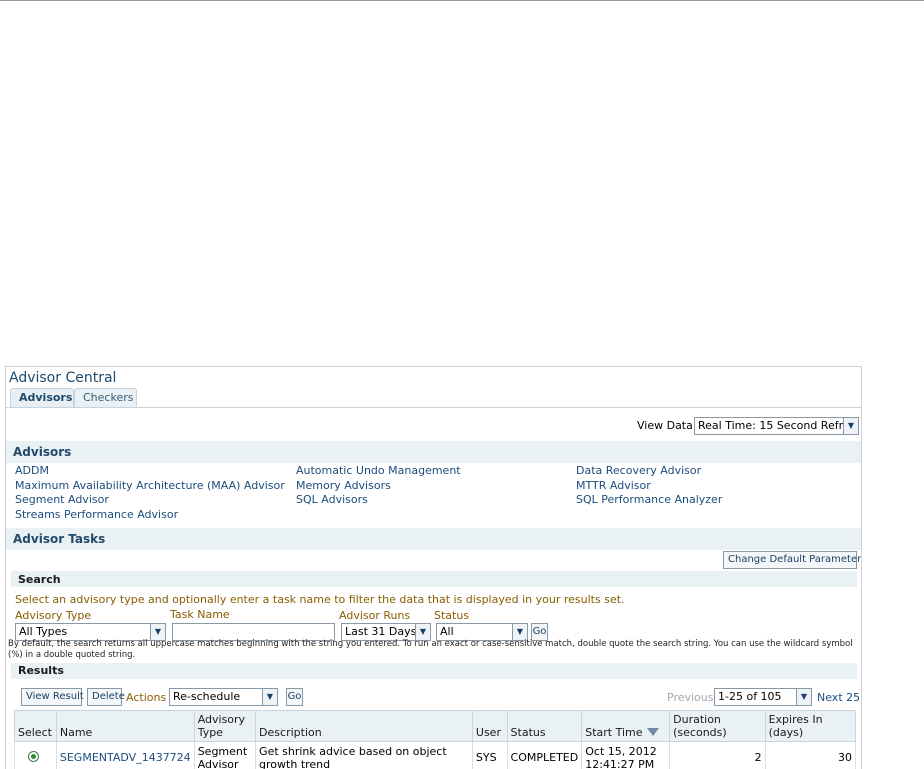 The width and height of the screenshot is (924, 769). I want to click on radio-selected-dot, so click(33, 756).